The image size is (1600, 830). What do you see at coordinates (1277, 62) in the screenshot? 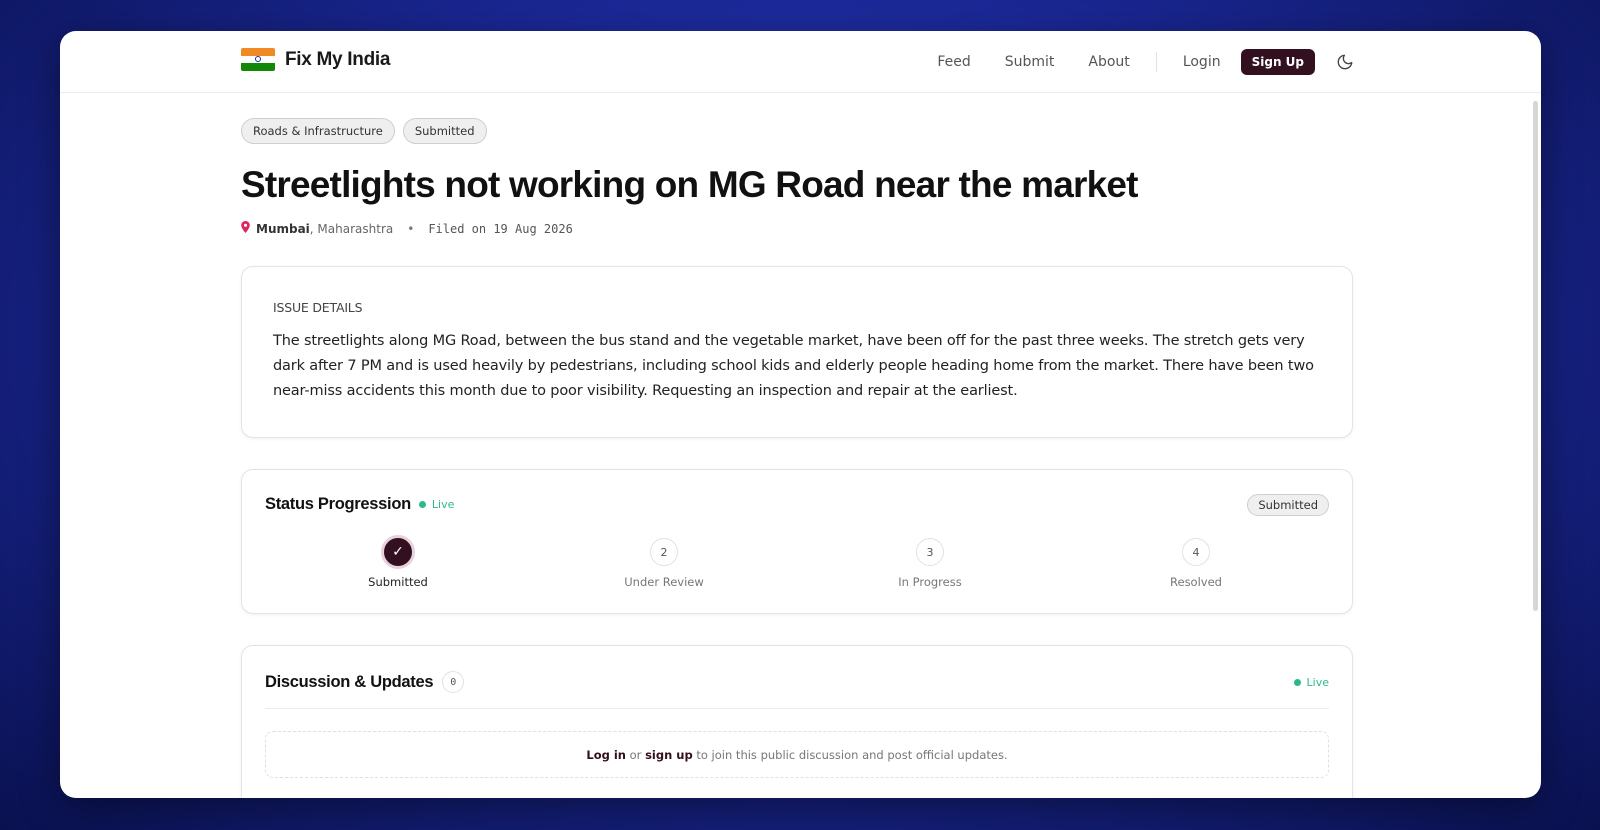
I see `signup-button: Sign Up` at bounding box center [1277, 62].